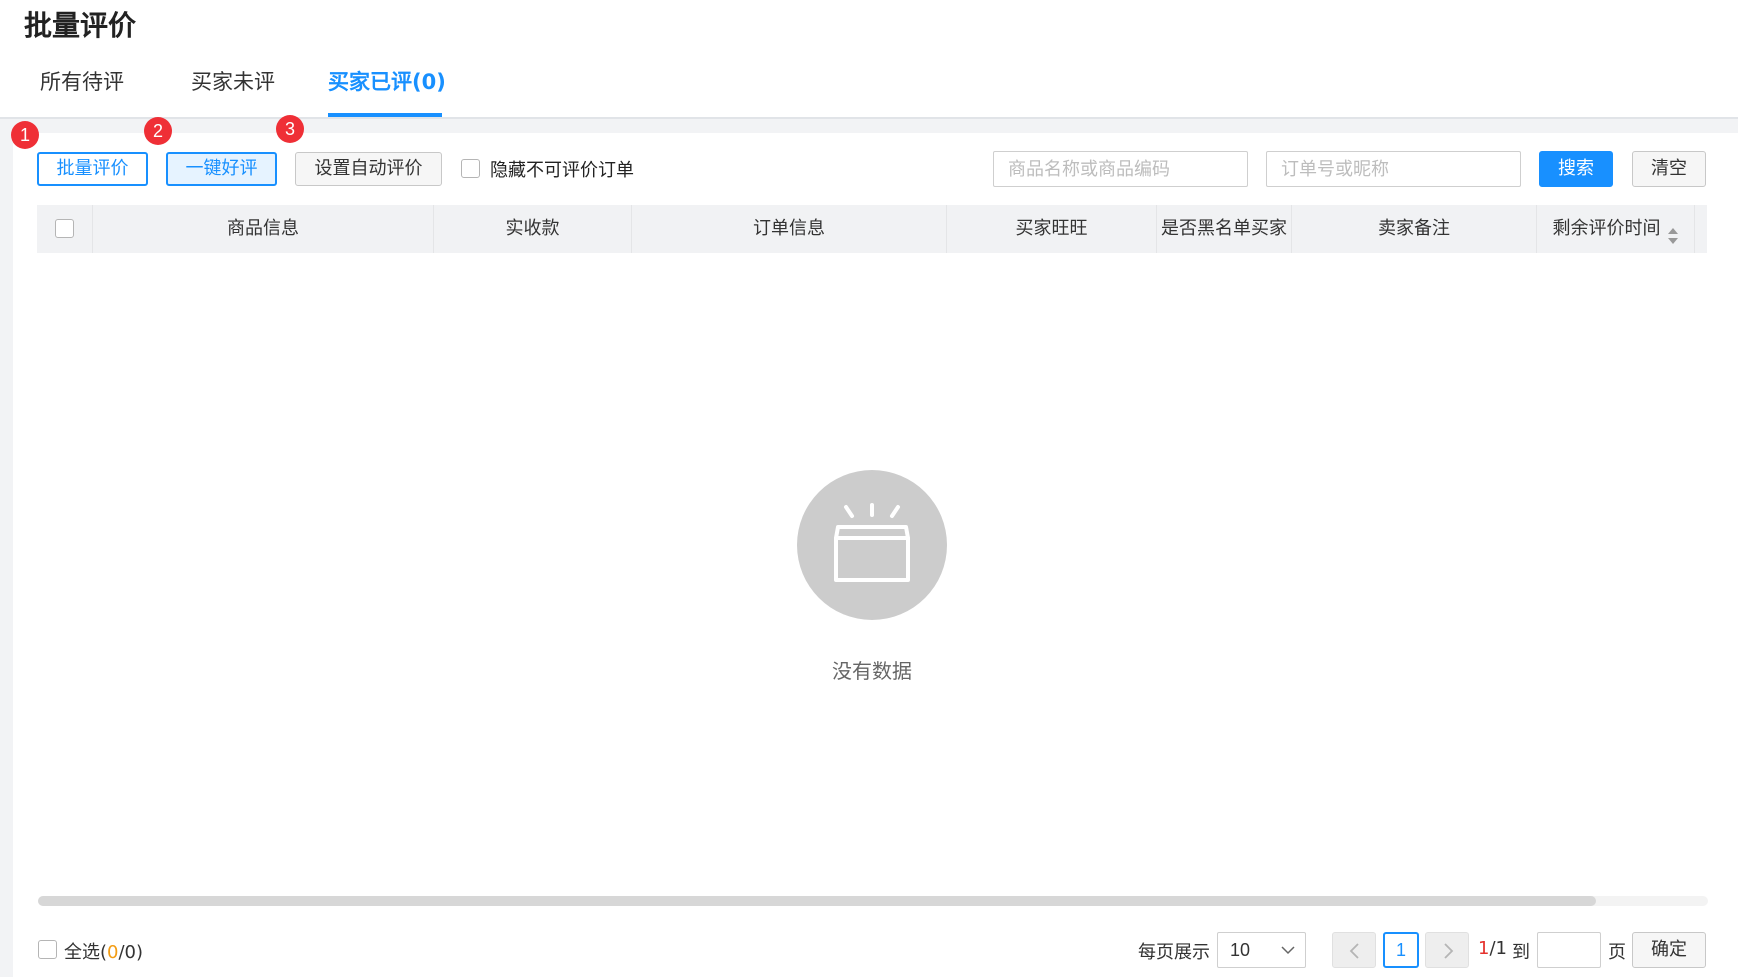  What do you see at coordinates (872, 545) in the screenshot?
I see `empty-box-icon` at bounding box center [872, 545].